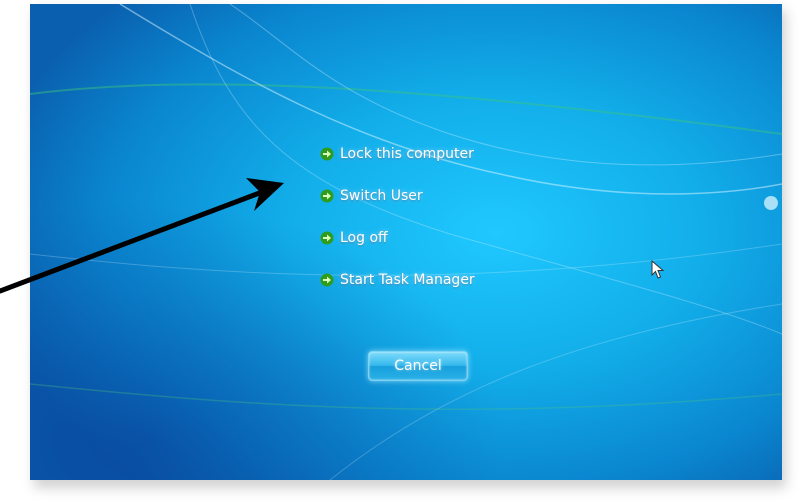 This screenshot has height=504, width=798. Describe the element at coordinates (381, 196) in the screenshot. I see `switch-user-label: Switch User` at that location.